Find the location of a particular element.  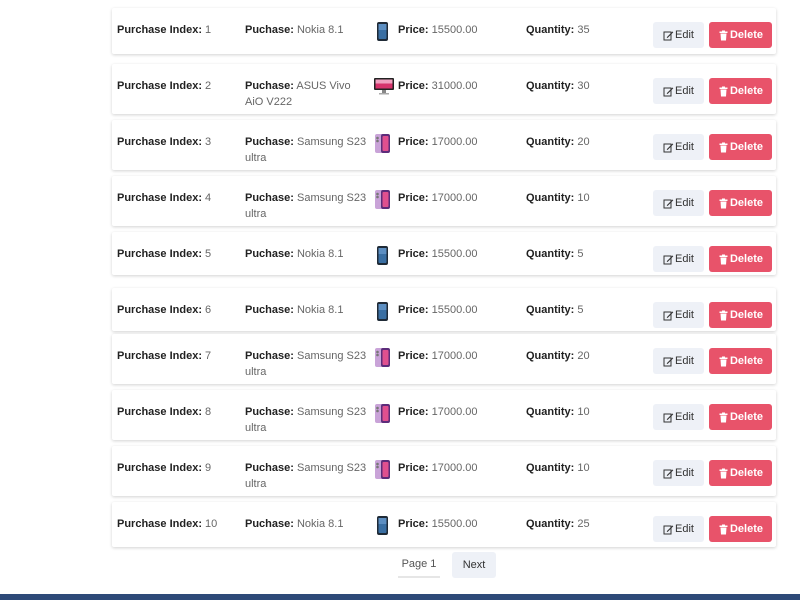

quantity-value: 5 is located at coordinates (580, 310).